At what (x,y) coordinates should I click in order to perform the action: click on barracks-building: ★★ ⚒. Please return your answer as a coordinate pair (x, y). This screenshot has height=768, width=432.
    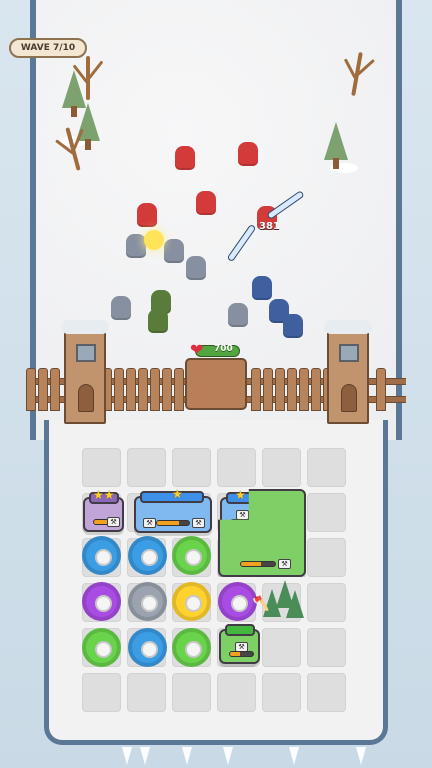
    Looking at the image, I should click on (103, 510).